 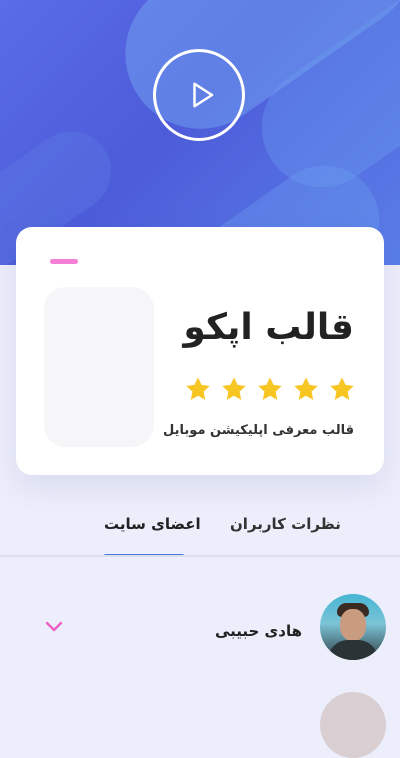 I want to click on app-title: قالب اپکو, so click(x=268, y=327).